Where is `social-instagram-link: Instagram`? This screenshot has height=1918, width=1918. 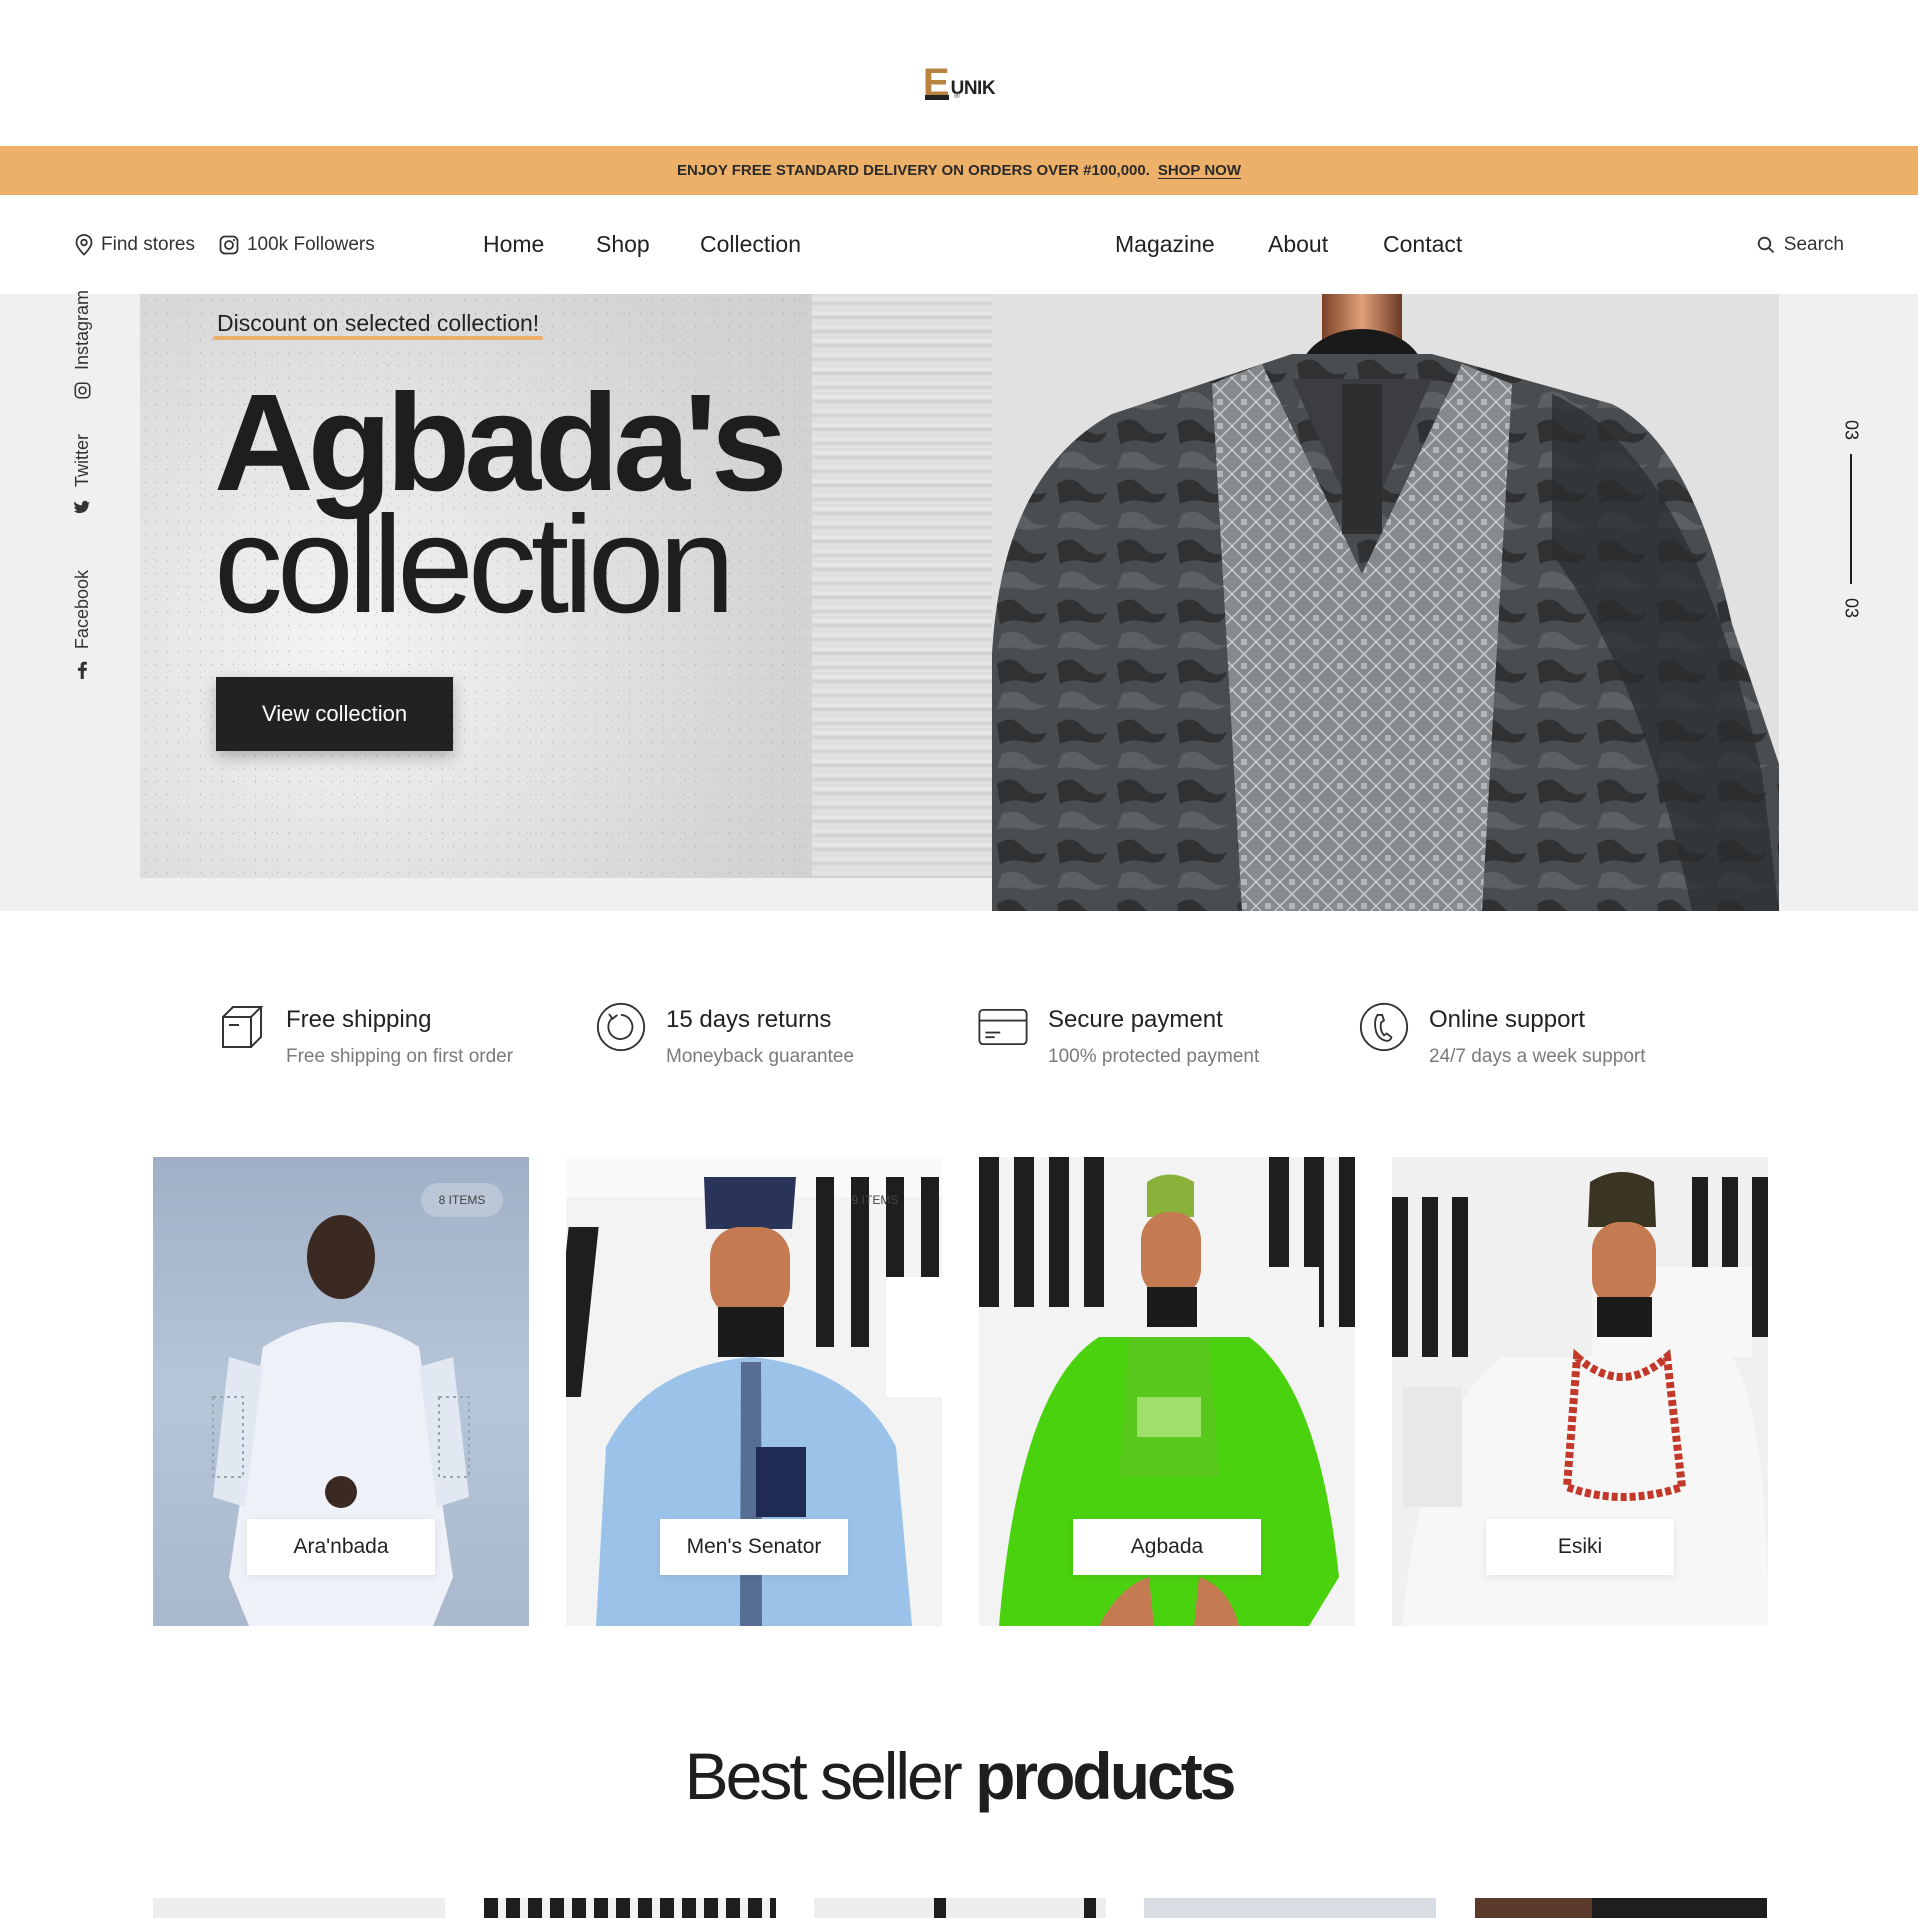
social-instagram-link: Instagram is located at coordinates (82, 344).